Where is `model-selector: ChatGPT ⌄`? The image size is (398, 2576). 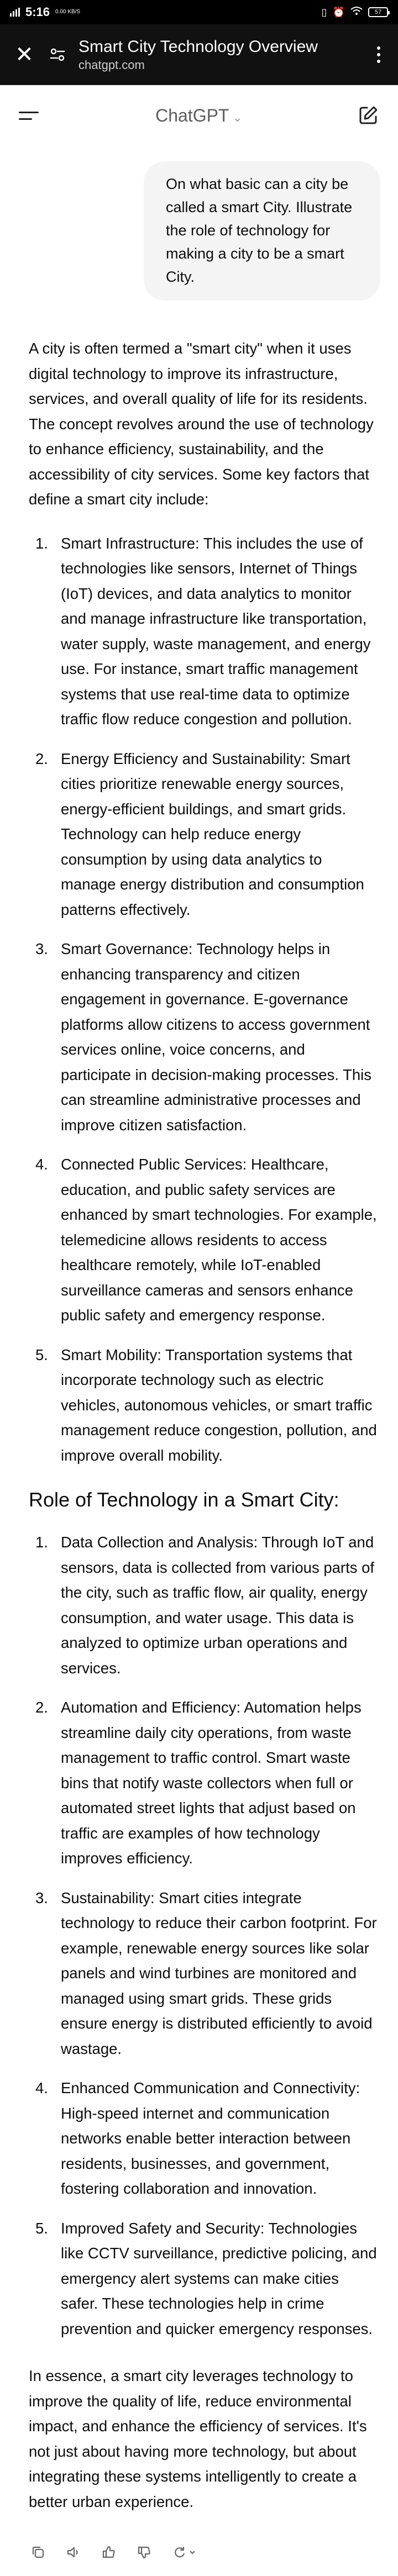
model-selector: ChatGPT ⌄ is located at coordinates (199, 116).